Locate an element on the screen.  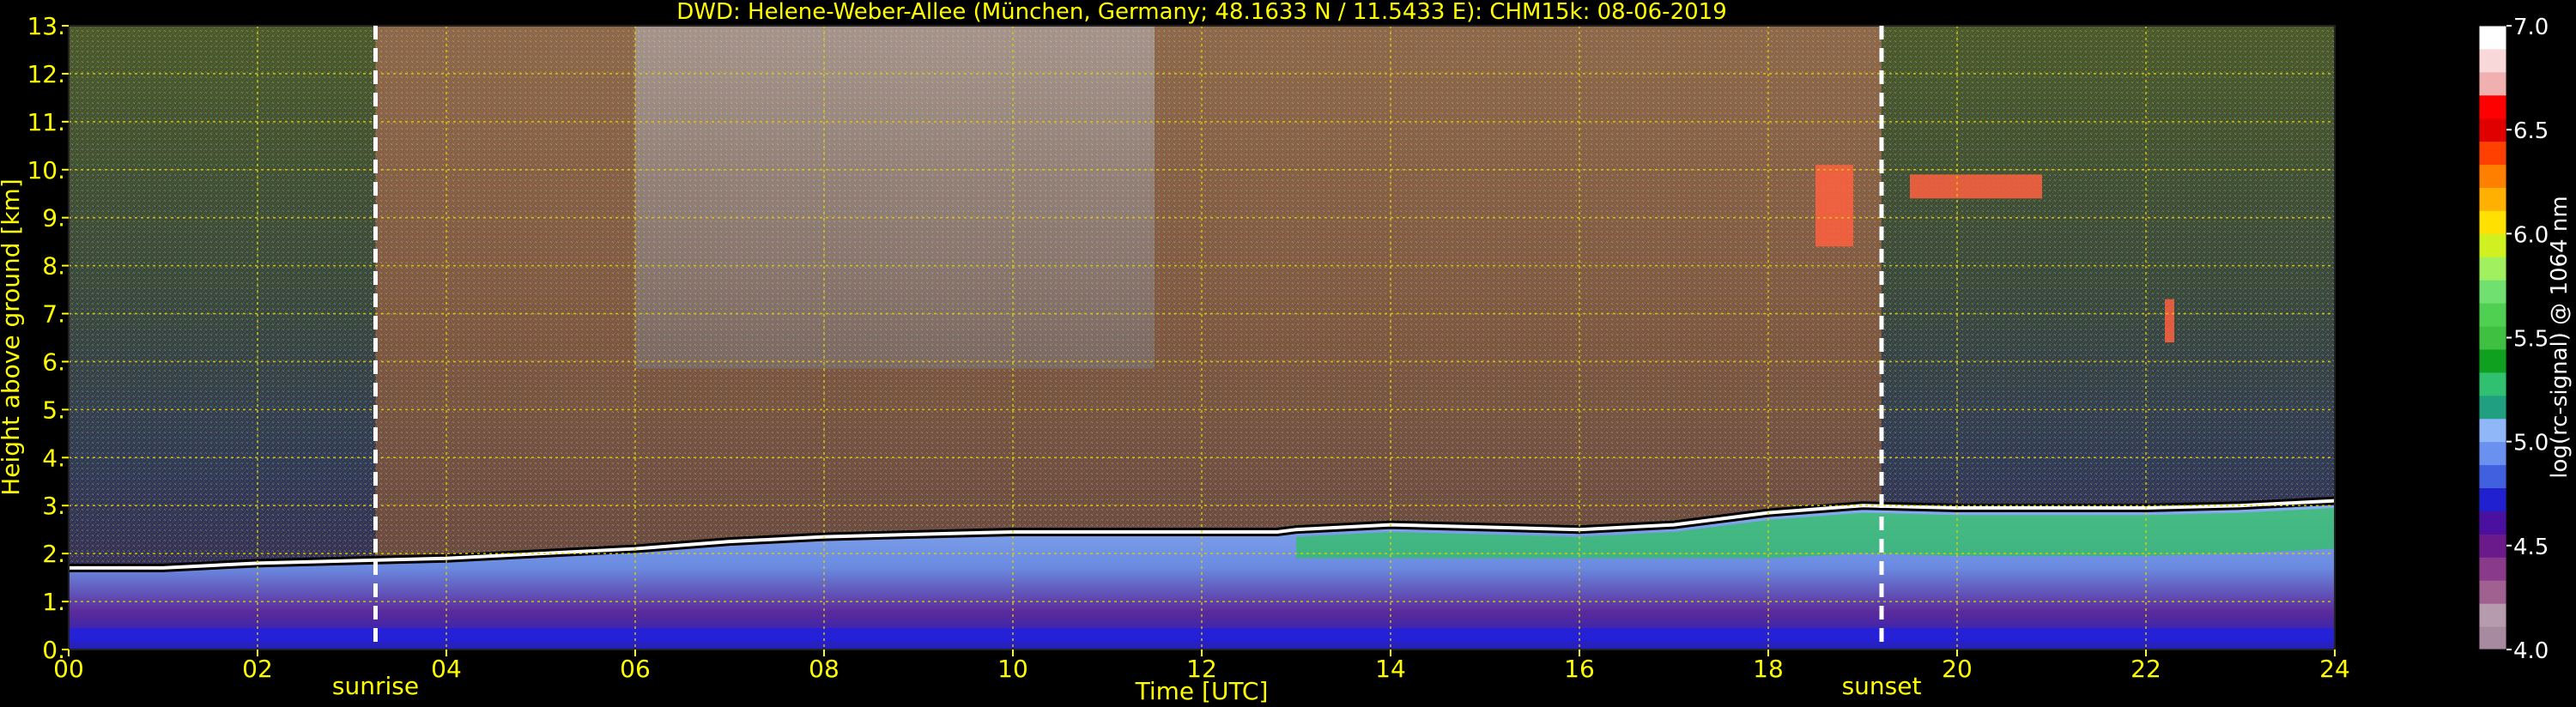
x-tick-label: 08 is located at coordinates (824, 669).